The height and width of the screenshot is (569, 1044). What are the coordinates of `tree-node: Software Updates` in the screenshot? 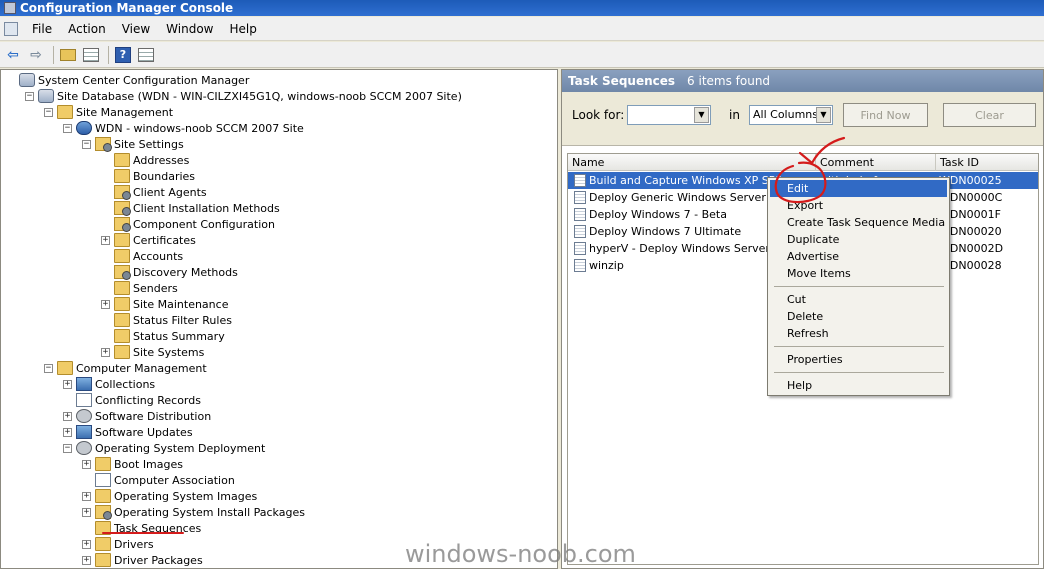 It's located at (134, 432).